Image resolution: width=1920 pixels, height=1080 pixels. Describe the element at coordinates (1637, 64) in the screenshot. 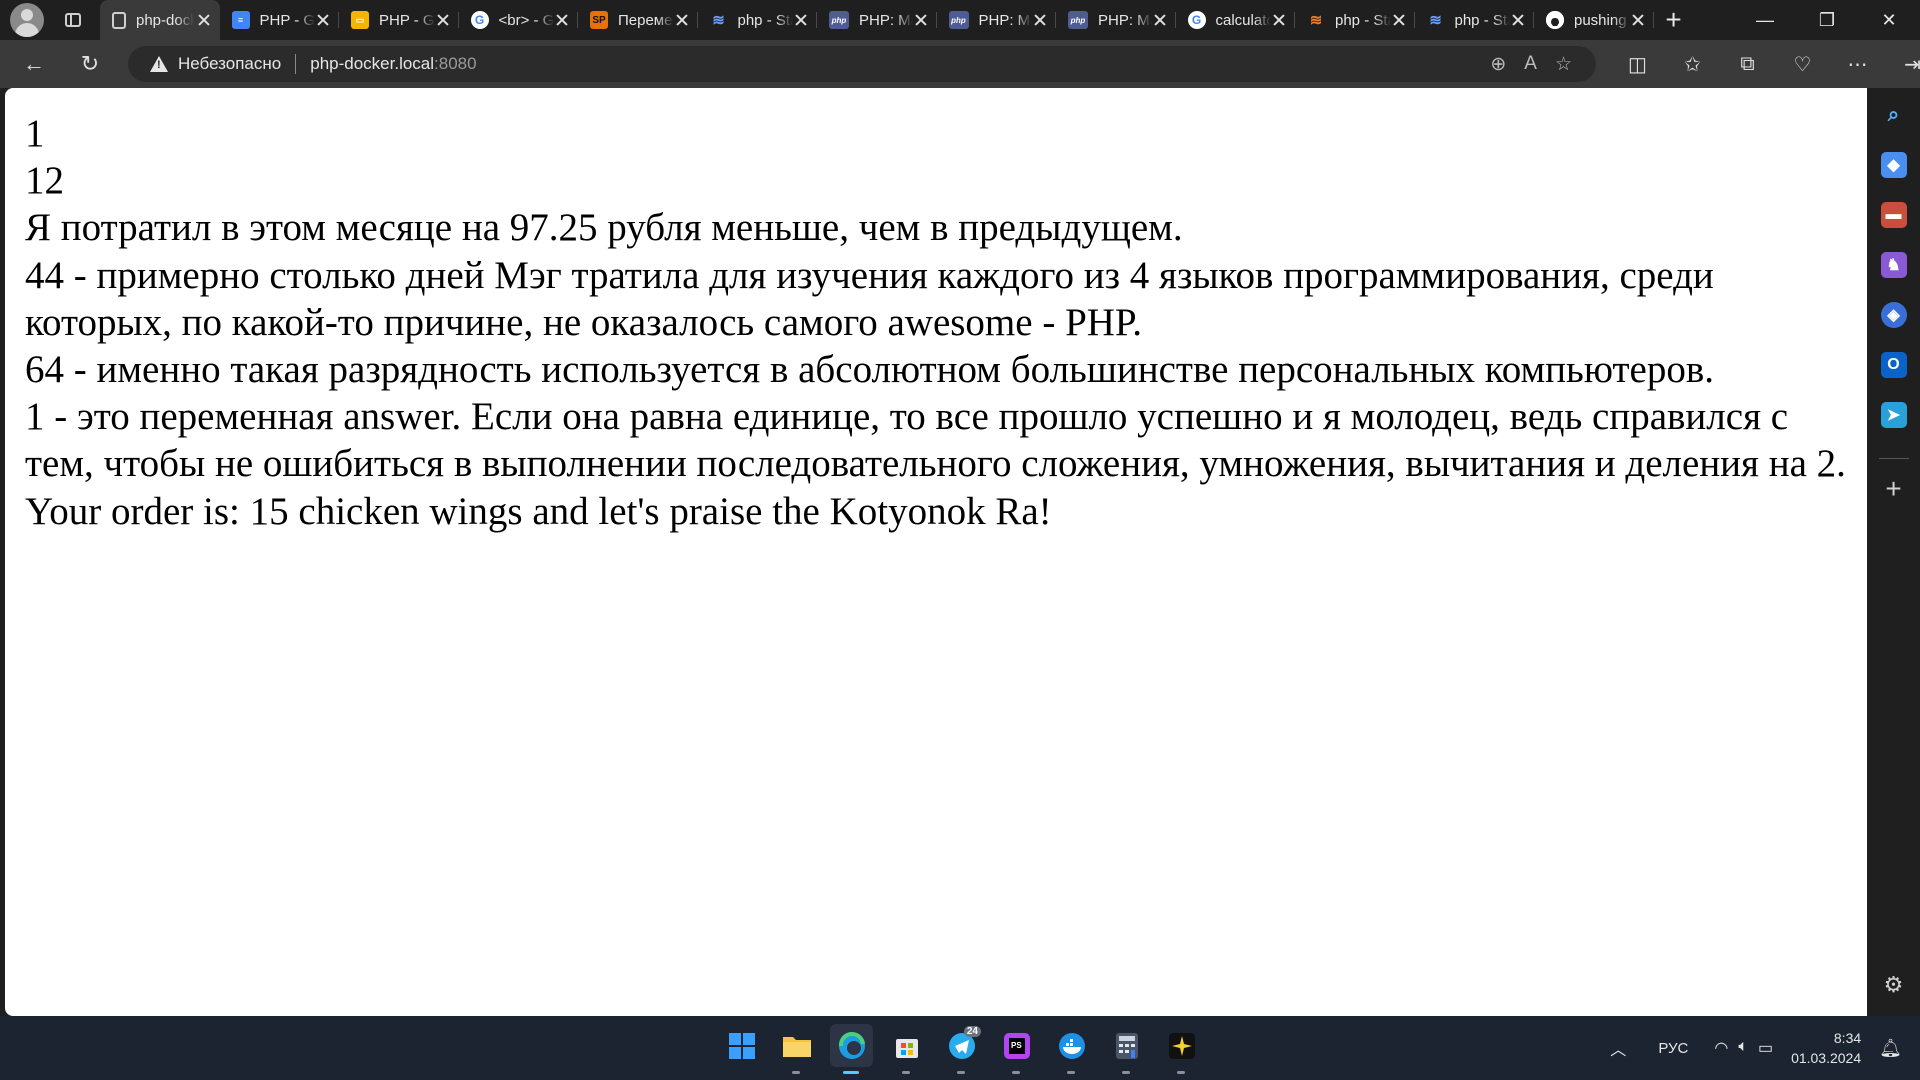

I see `split-screen-icon: ◫` at that location.